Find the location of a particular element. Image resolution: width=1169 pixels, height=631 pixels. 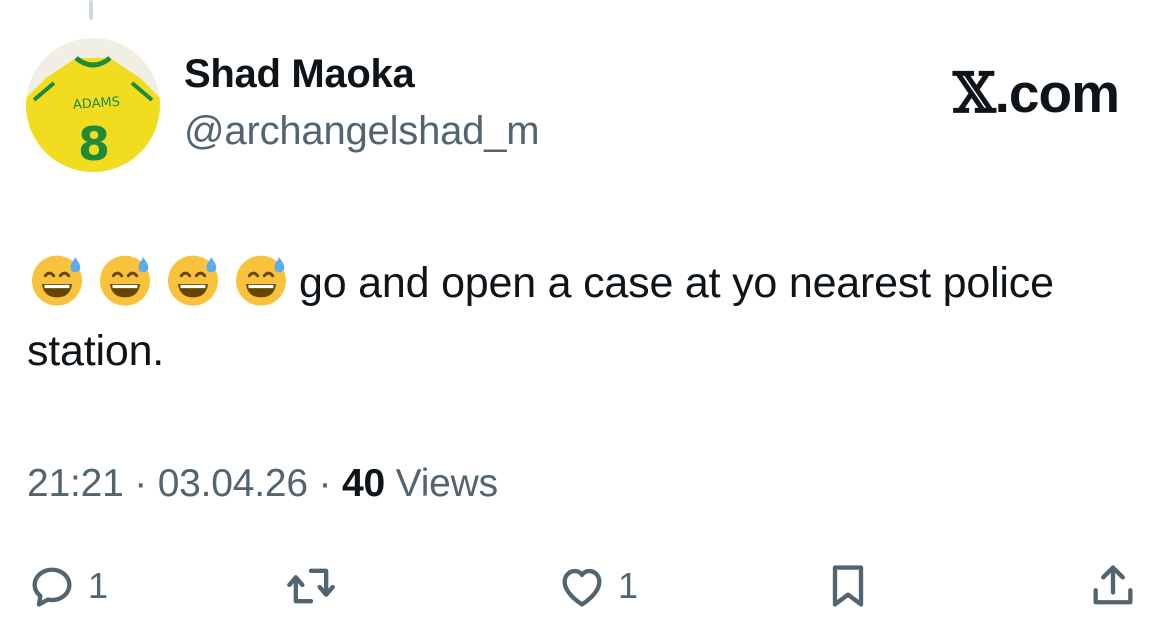

x-logo-icon: 𝕏 is located at coordinates (974, 92).